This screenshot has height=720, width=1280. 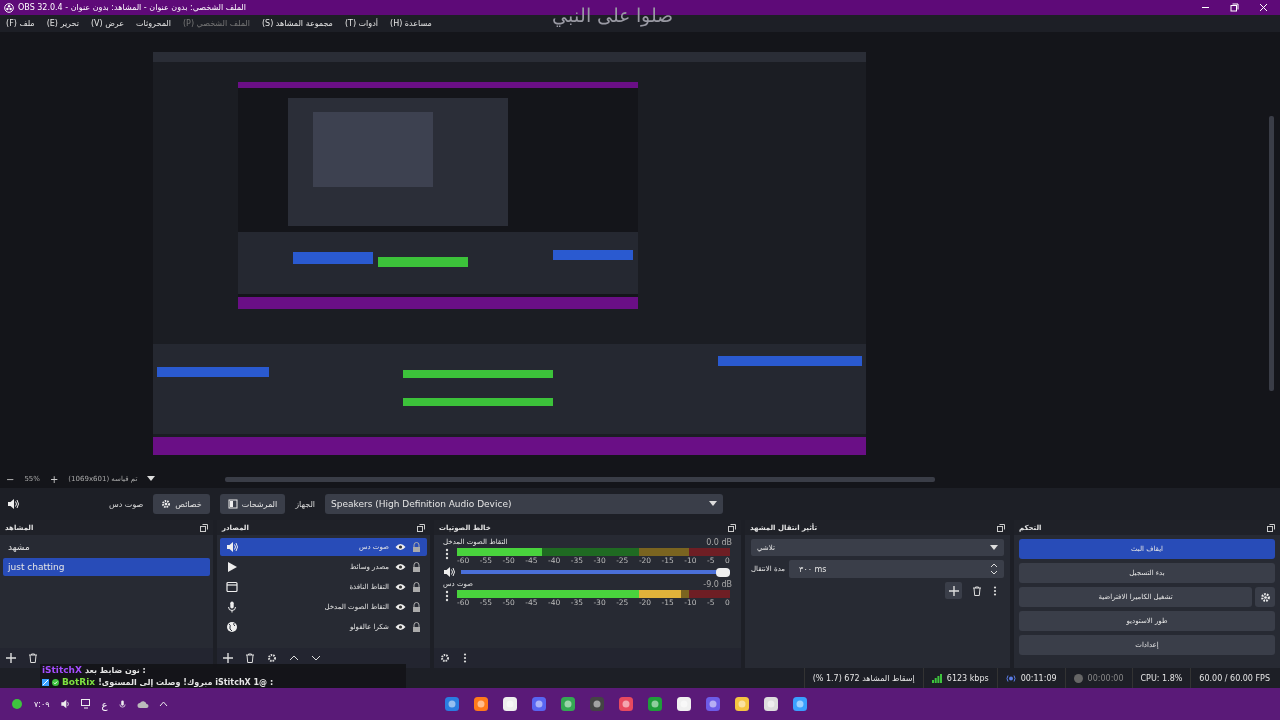 What do you see at coordinates (126, 504) in the screenshot?
I see `source-name: صوت دس` at bounding box center [126, 504].